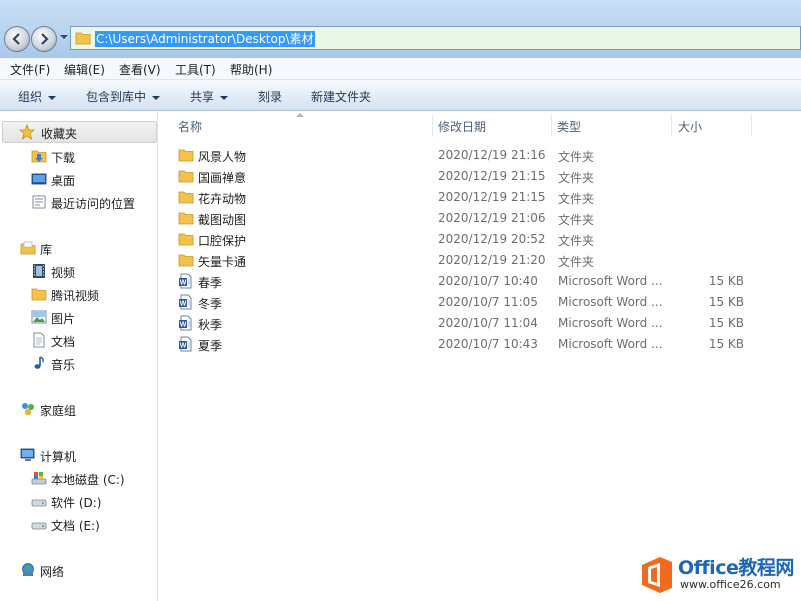 Image resolution: width=801 pixels, height=601 pixels. I want to click on back-arrow-icon, so click(16, 39).